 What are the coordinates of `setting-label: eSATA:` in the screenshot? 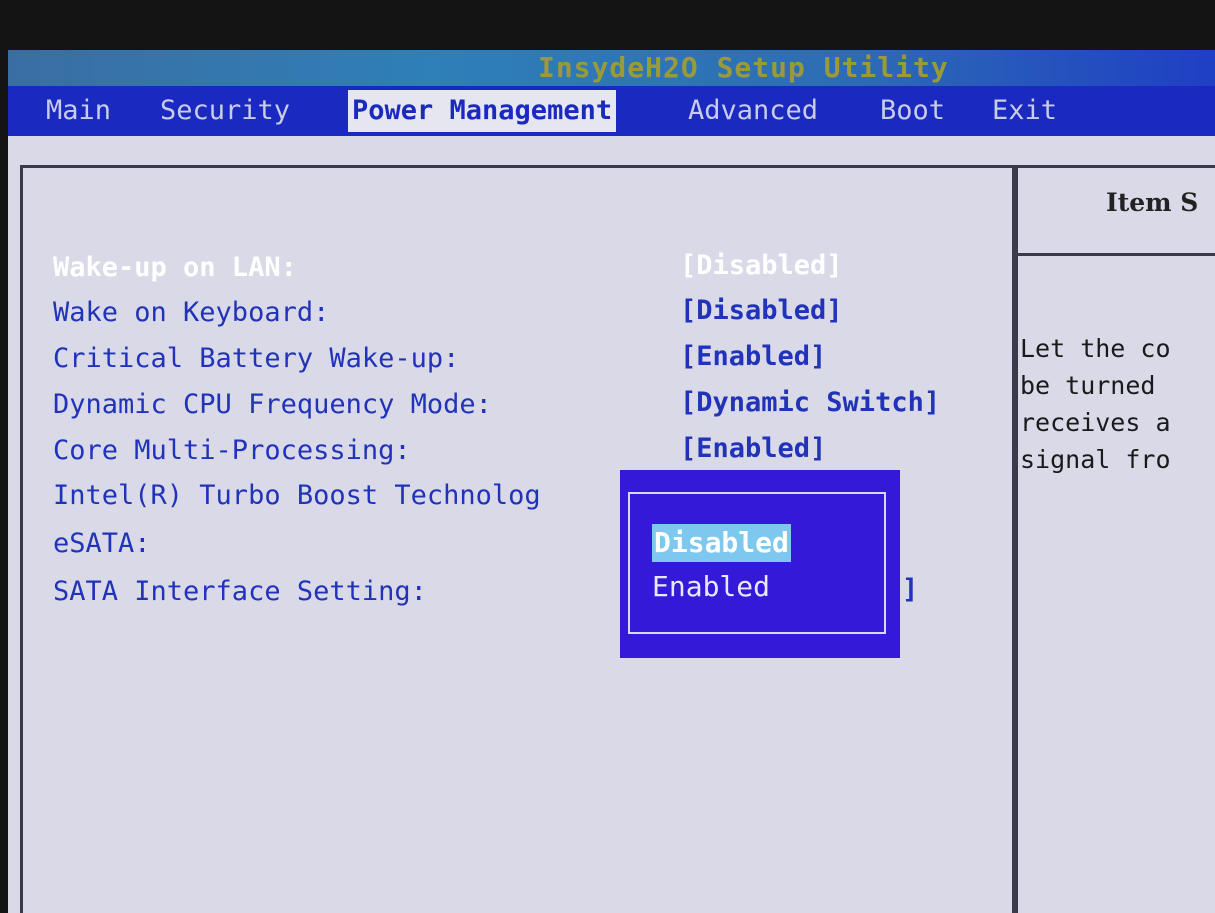 It's located at (102, 543).